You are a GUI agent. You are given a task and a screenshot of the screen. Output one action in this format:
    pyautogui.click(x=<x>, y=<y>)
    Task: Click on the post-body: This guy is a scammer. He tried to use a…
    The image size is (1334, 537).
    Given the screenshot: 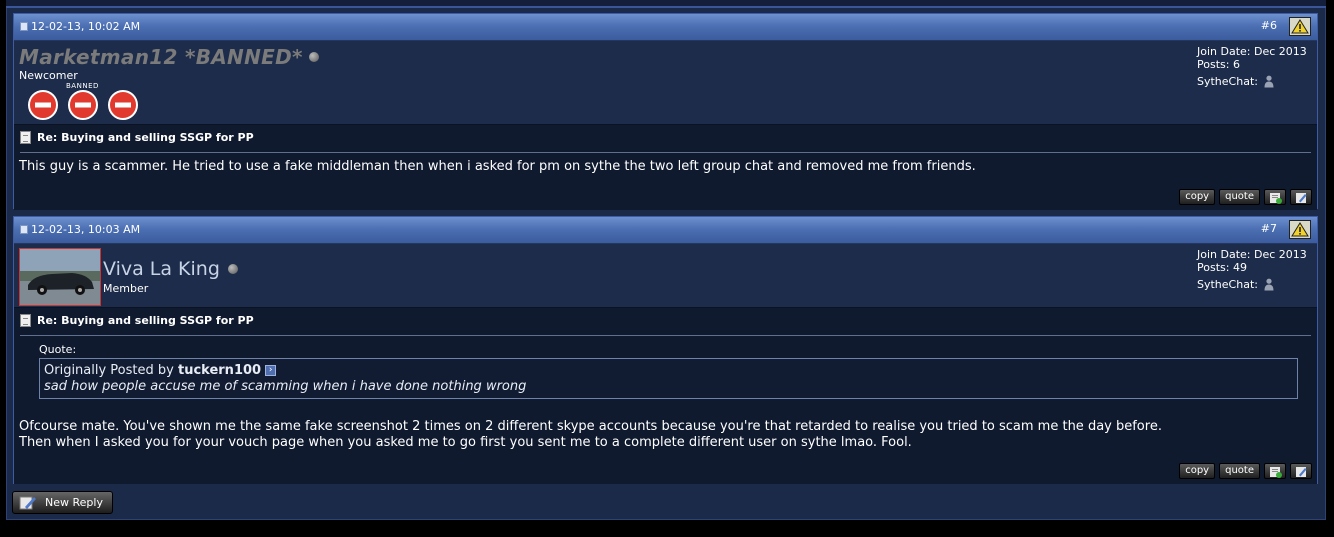 What is the action you would take?
    pyautogui.click(x=665, y=164)
    